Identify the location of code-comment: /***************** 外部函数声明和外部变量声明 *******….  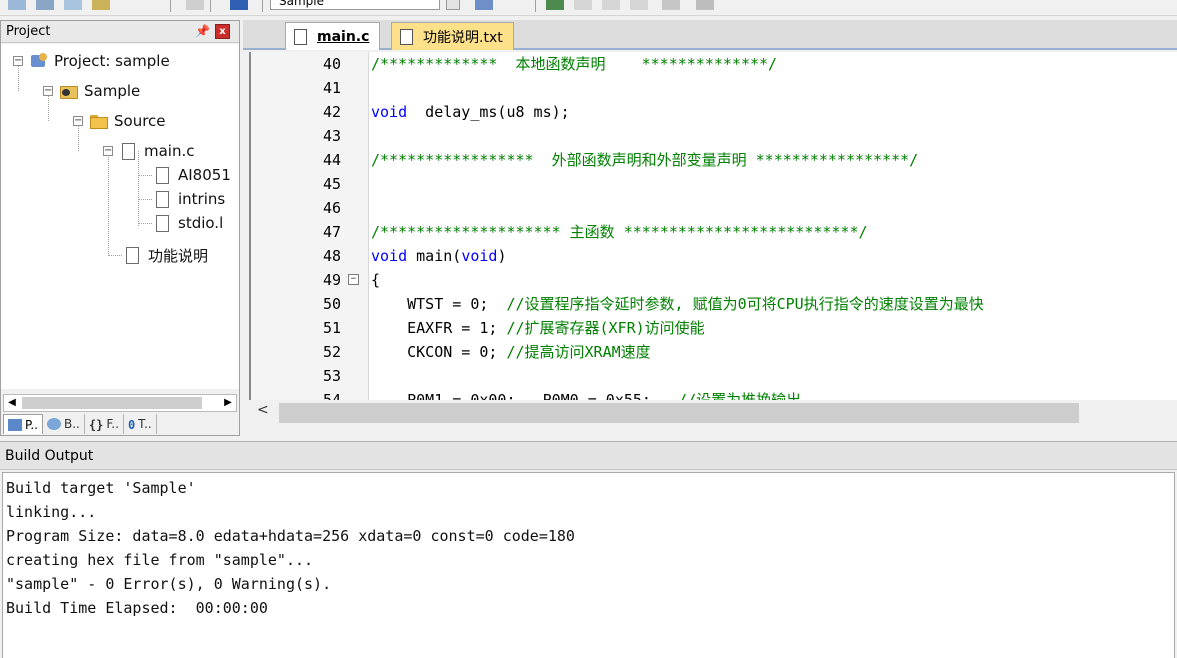
(645, 160).